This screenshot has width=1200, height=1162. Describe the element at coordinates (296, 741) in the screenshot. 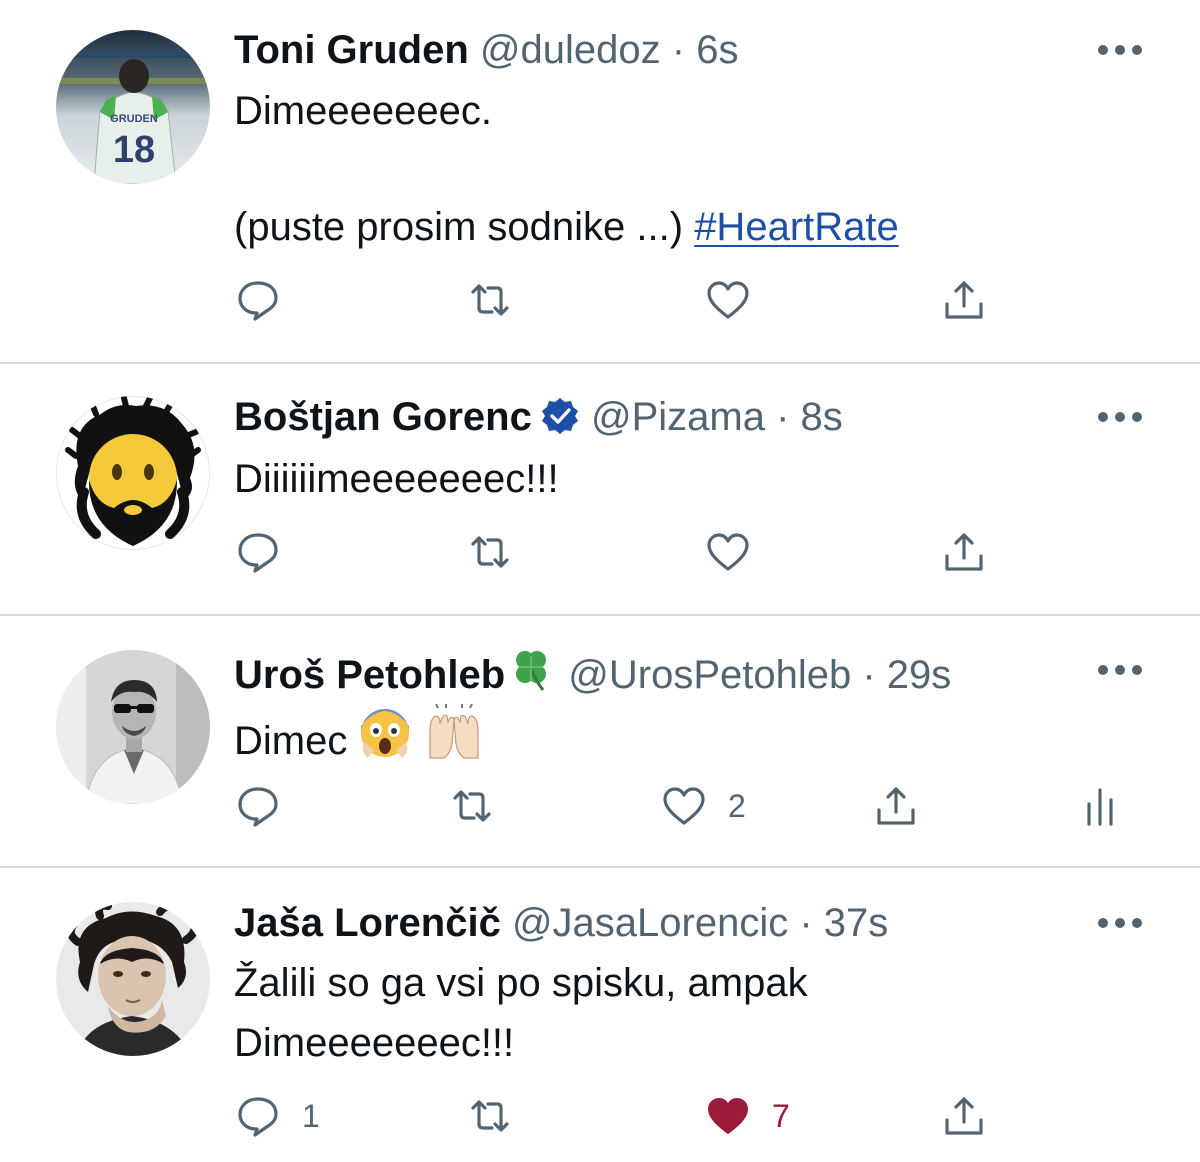

I see `tweet-text: Dimec` at that location.